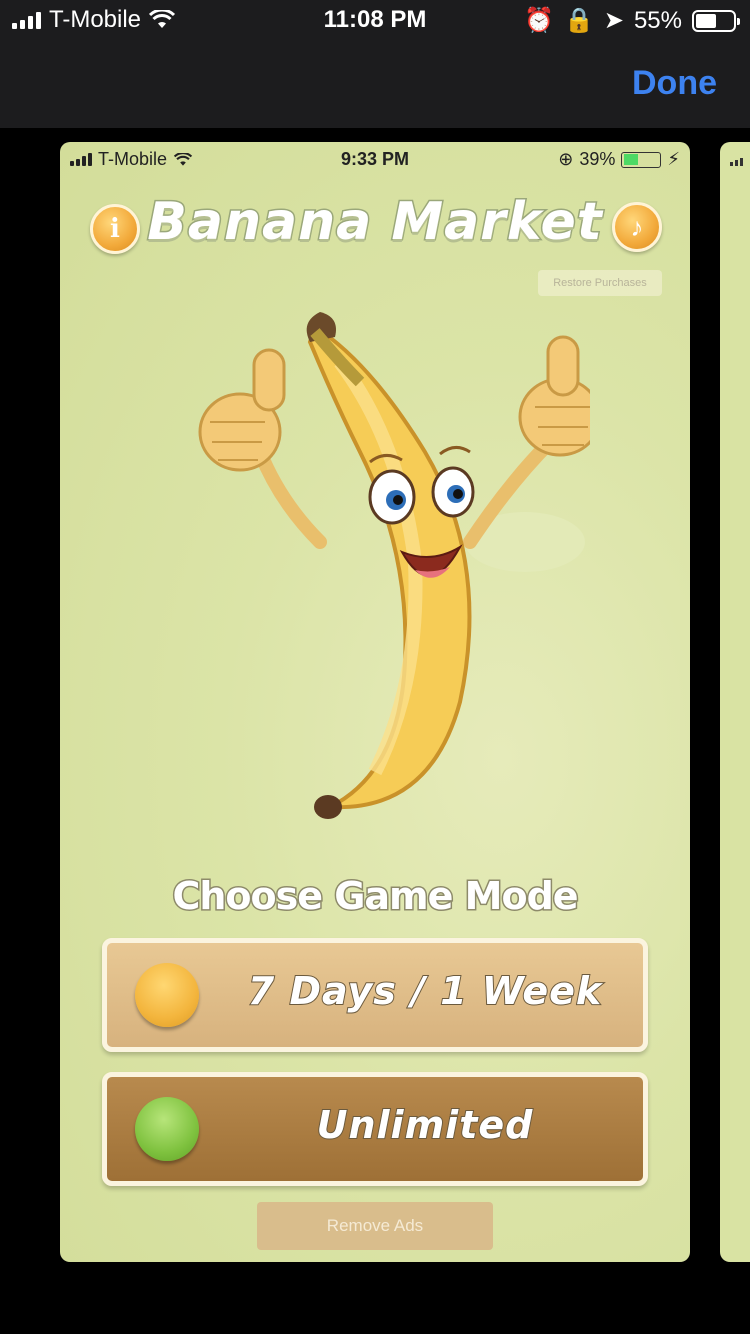 The height and width of the screenshot is (1334, 750). Describe the element at coordinates (554, 396) in the screenshot. I see `right-thumb-icon` at that location.